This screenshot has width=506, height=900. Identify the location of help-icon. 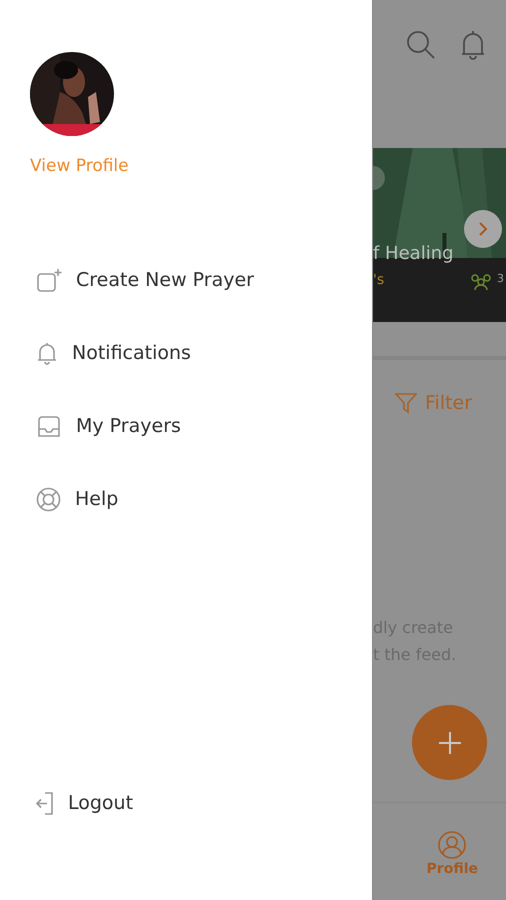
(48, 499).